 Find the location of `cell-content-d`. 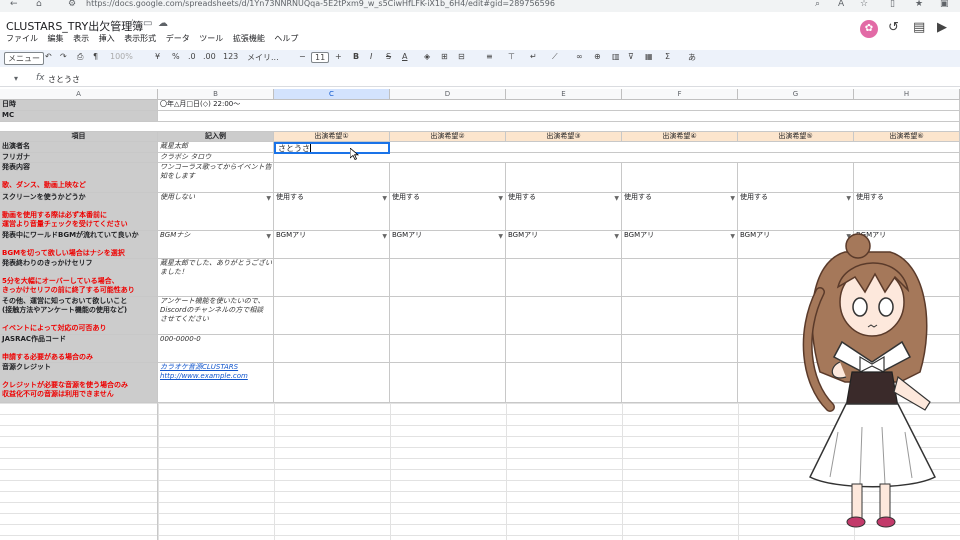

cell-content-d is located at coordinates (448, 178).